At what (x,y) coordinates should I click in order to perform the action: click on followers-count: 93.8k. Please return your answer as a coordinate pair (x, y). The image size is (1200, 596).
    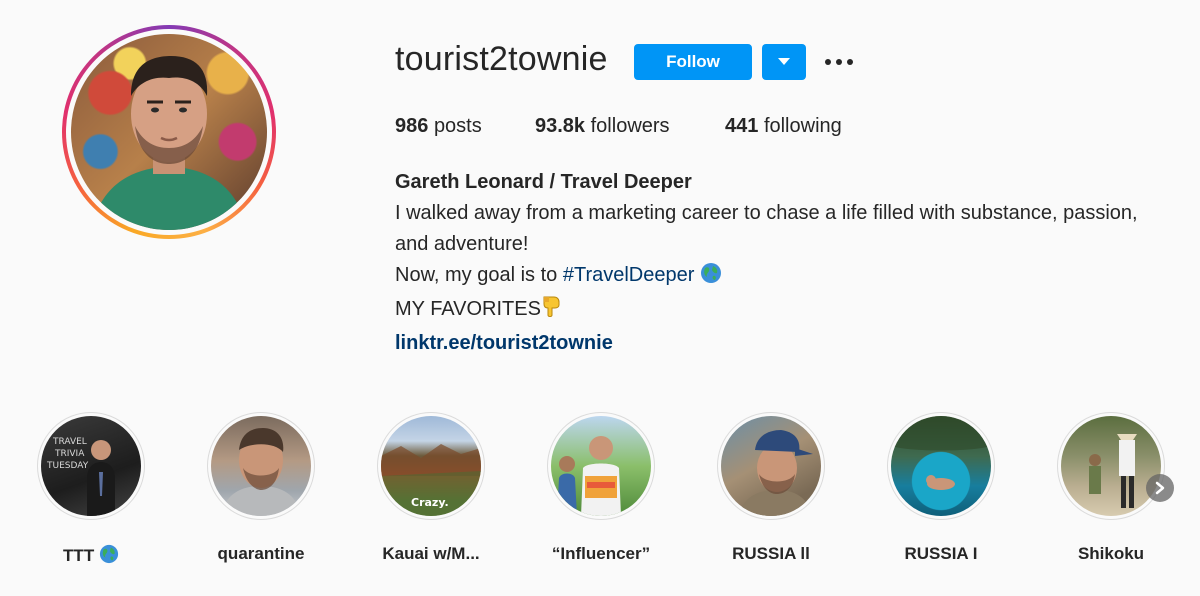
    Looking at the image, I should click on (560, 126).